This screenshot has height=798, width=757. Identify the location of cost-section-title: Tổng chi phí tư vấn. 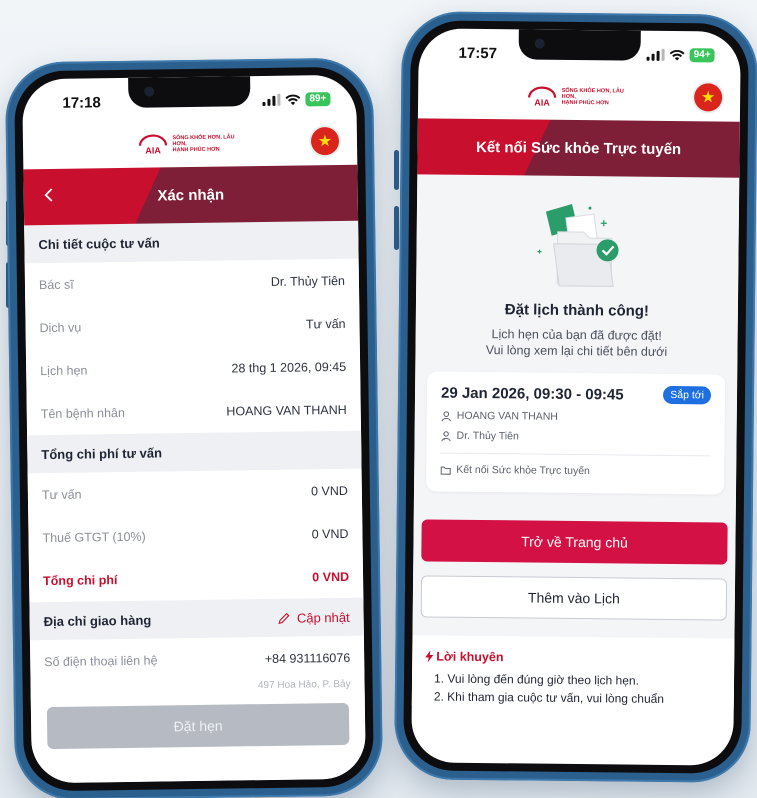
(102, 453).